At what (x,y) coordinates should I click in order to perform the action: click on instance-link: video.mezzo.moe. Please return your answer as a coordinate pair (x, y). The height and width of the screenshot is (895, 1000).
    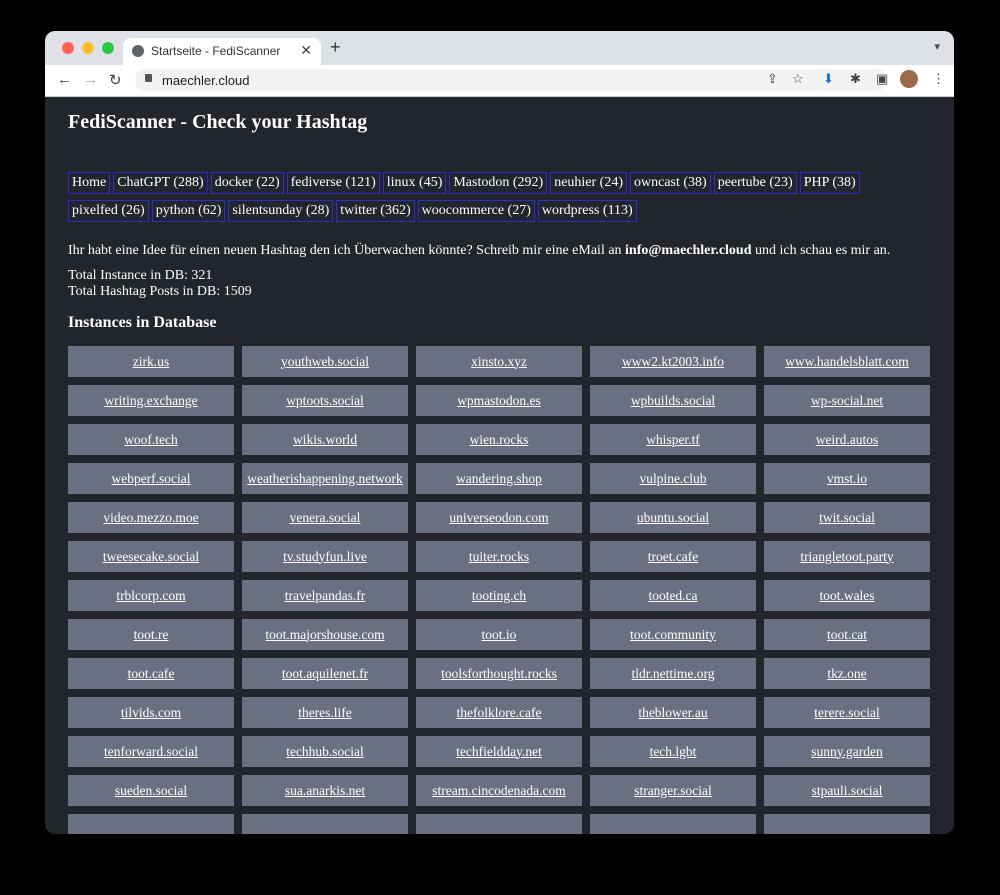
    Looking at the image, I should click on (151, 517).